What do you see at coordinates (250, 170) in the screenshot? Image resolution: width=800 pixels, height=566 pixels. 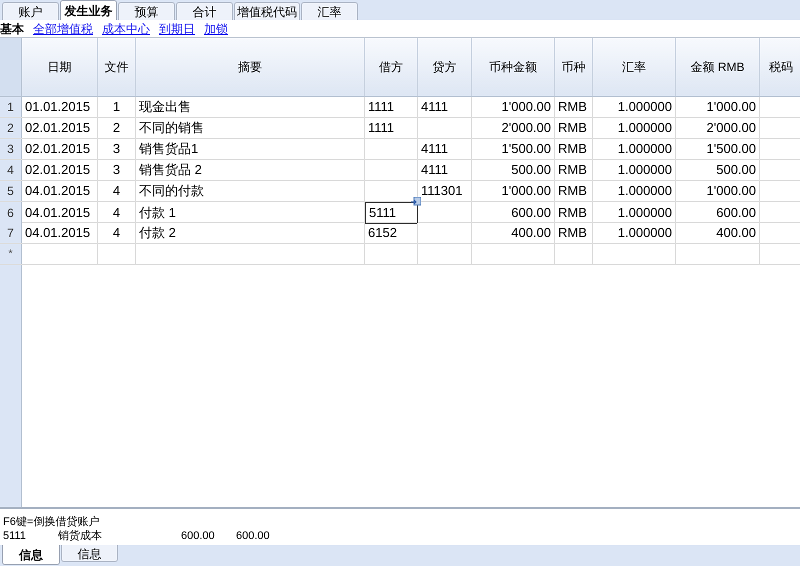 I see `table-cell: 销售货品 2` at bounding box center [250, 170].